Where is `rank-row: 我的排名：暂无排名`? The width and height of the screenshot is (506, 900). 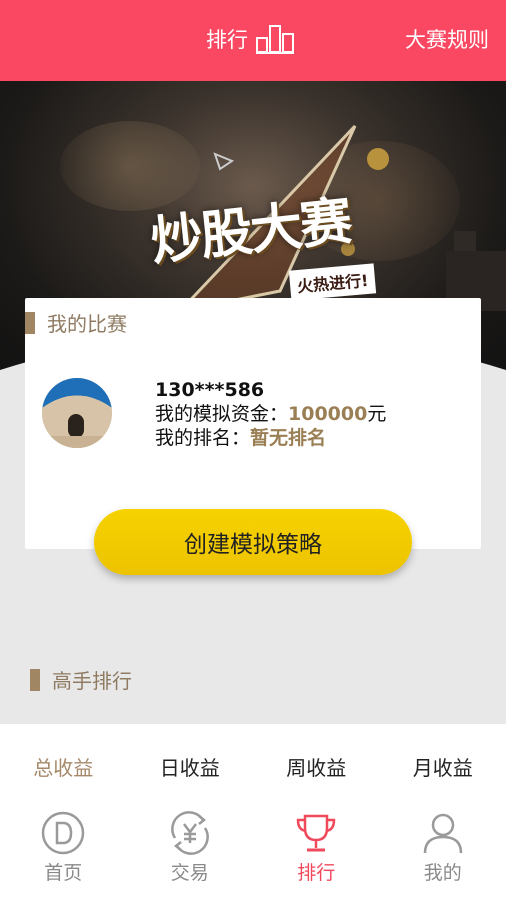
rank-row: 我的排名：暂无排名 is located at coordinates (270, 438).